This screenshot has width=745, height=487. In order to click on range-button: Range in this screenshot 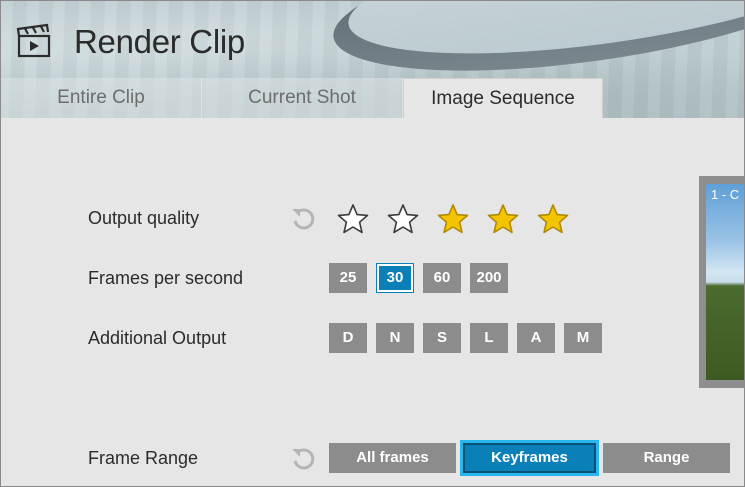, I will do `click(666, 458)`.